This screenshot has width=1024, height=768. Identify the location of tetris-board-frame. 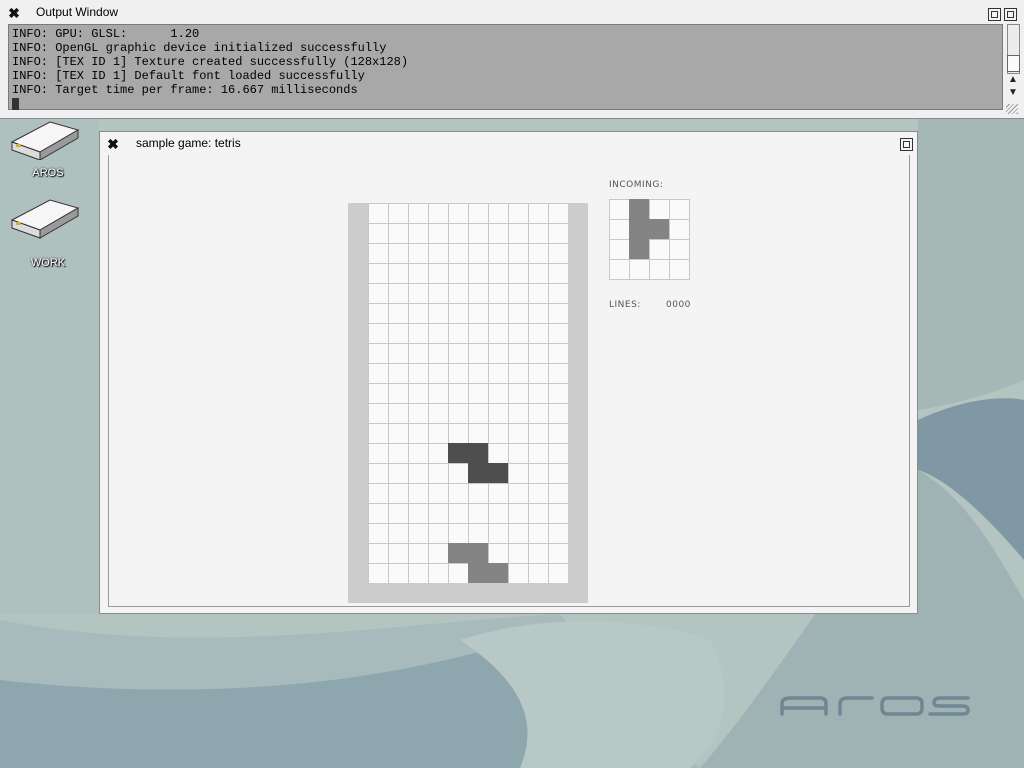
(468, 403).